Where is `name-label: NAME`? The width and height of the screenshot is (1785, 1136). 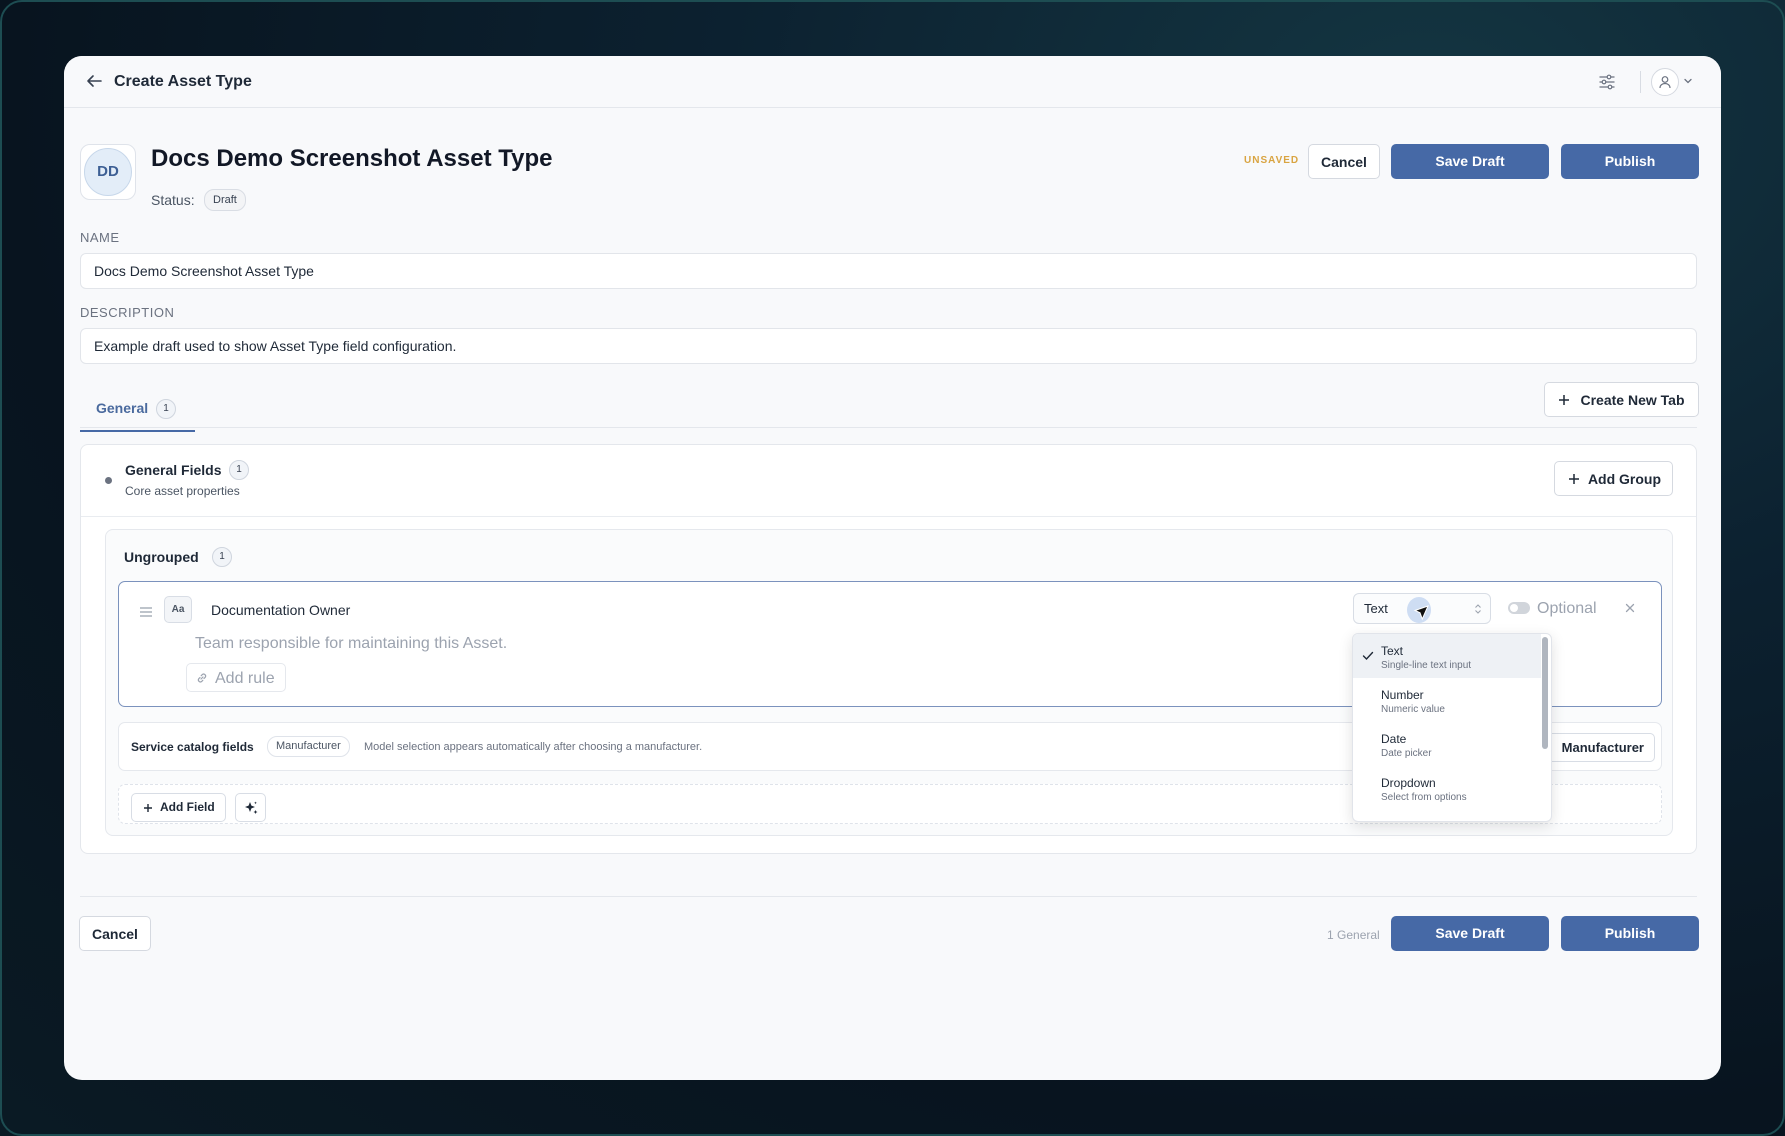 name-label: NAME is located at coordinates (100, 237).